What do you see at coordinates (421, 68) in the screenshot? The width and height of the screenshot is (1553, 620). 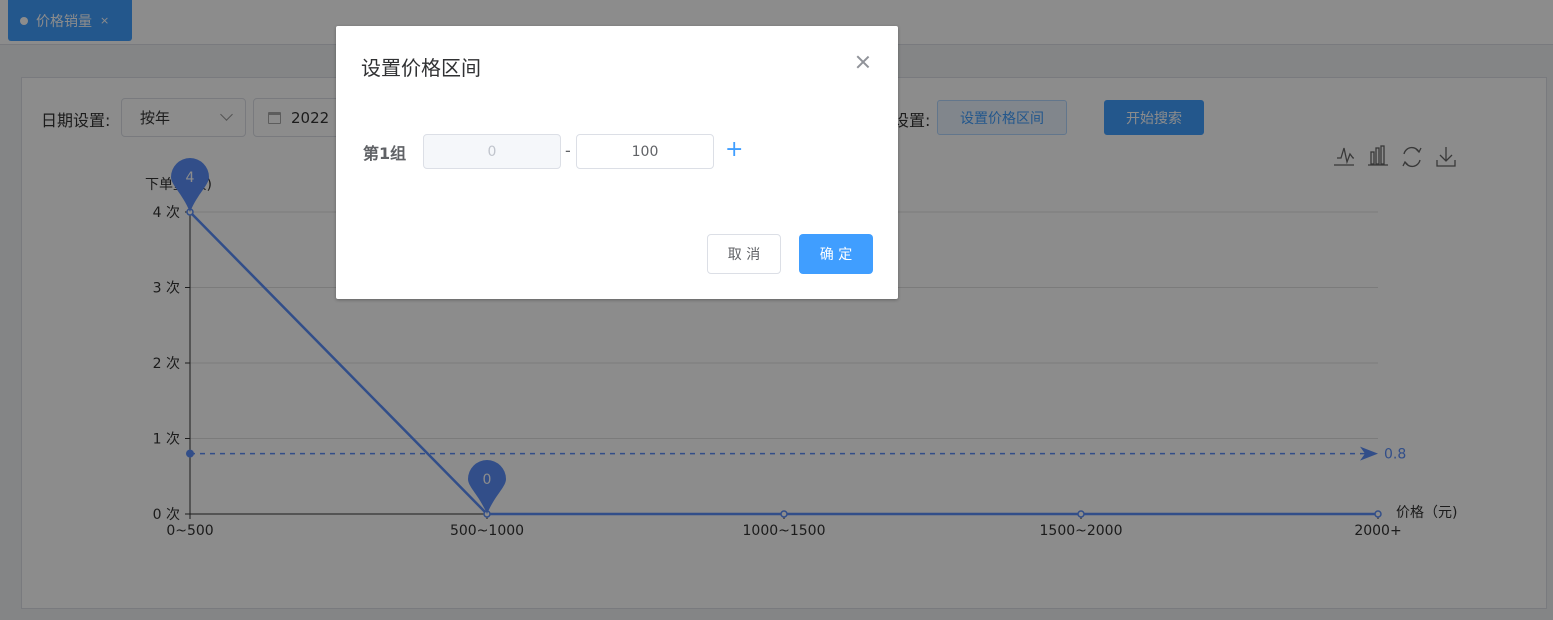 I see `dialog-title: 设置价格区间` at bounding box center [421, 68].